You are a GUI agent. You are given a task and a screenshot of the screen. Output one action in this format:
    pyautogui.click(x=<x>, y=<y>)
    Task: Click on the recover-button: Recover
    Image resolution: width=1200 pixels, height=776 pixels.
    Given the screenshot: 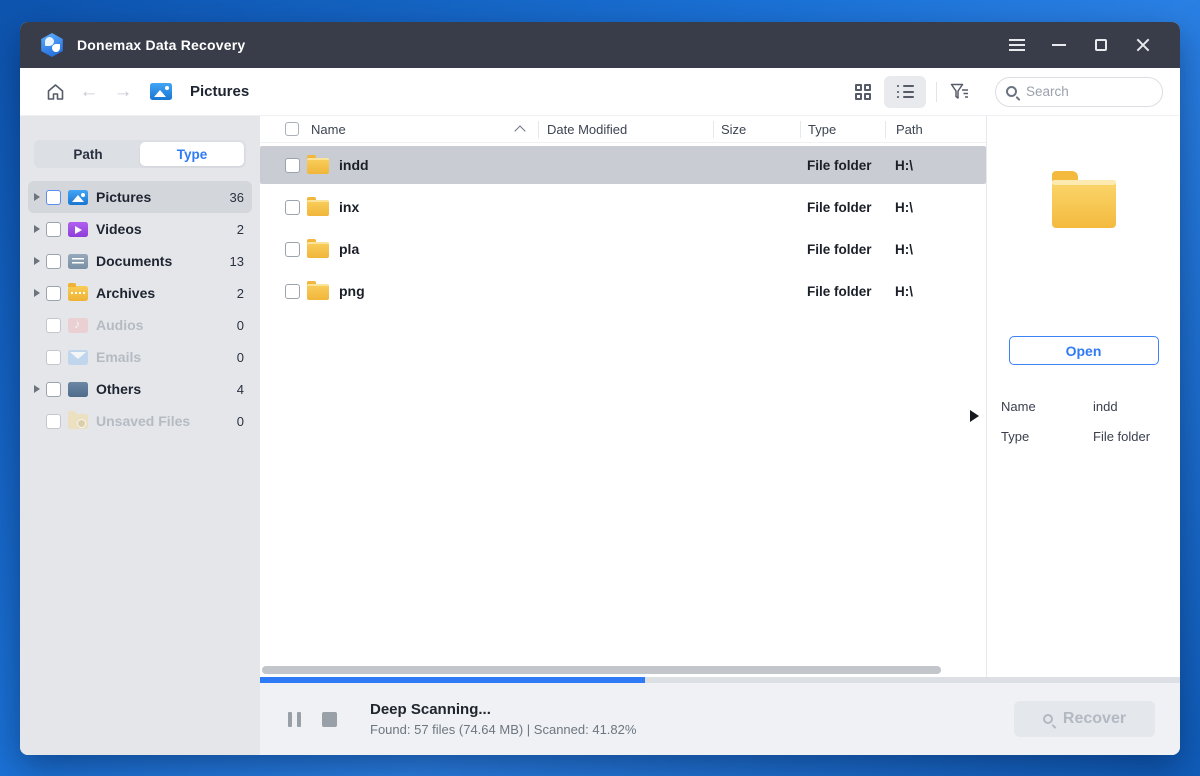 What is the action you would take?
    pyautogui.click(x=1084, y=719)
    